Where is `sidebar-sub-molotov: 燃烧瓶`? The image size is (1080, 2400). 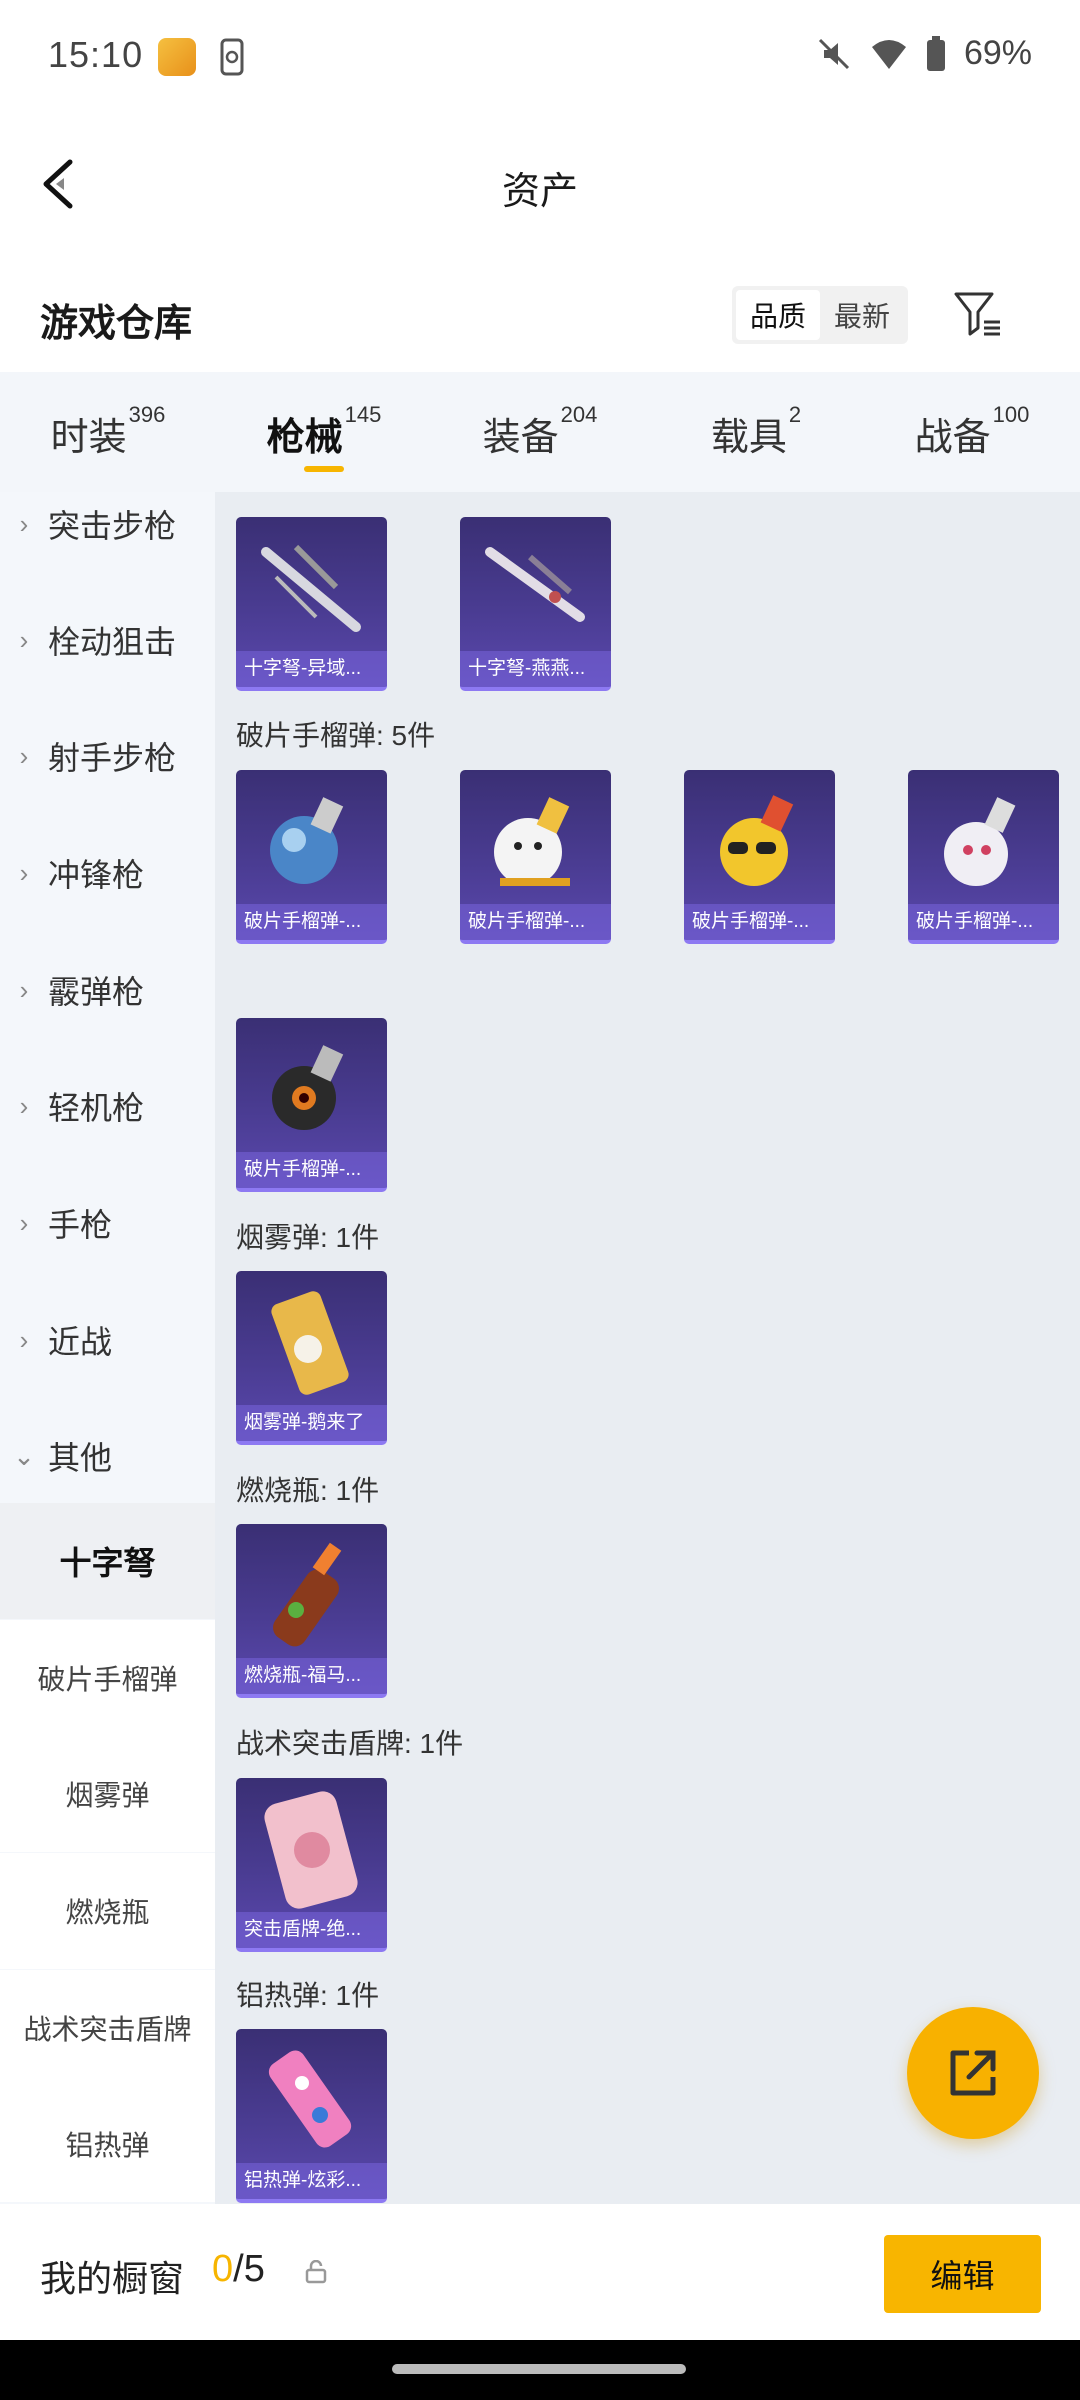 sidebar-sub-molotov: 燃烧瓶 is located at coordinates (107, 1911).